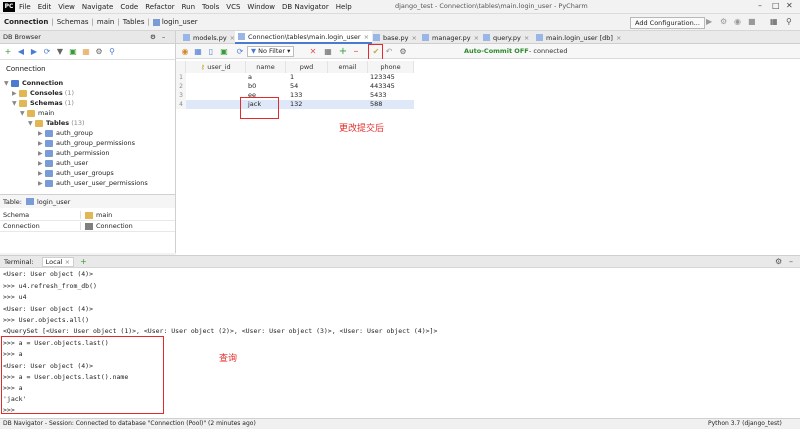 The height and width of the screenshot is (429, 800). What do you see at coordinates (296, 104) in the screenshot?
I see `cell-pwd: 132` at bounding box center [296, 104].